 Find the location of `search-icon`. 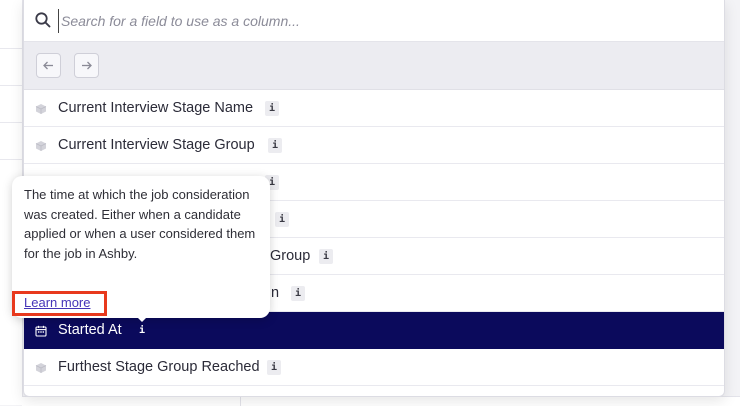

search-icon is located at coordinates (43, 20).